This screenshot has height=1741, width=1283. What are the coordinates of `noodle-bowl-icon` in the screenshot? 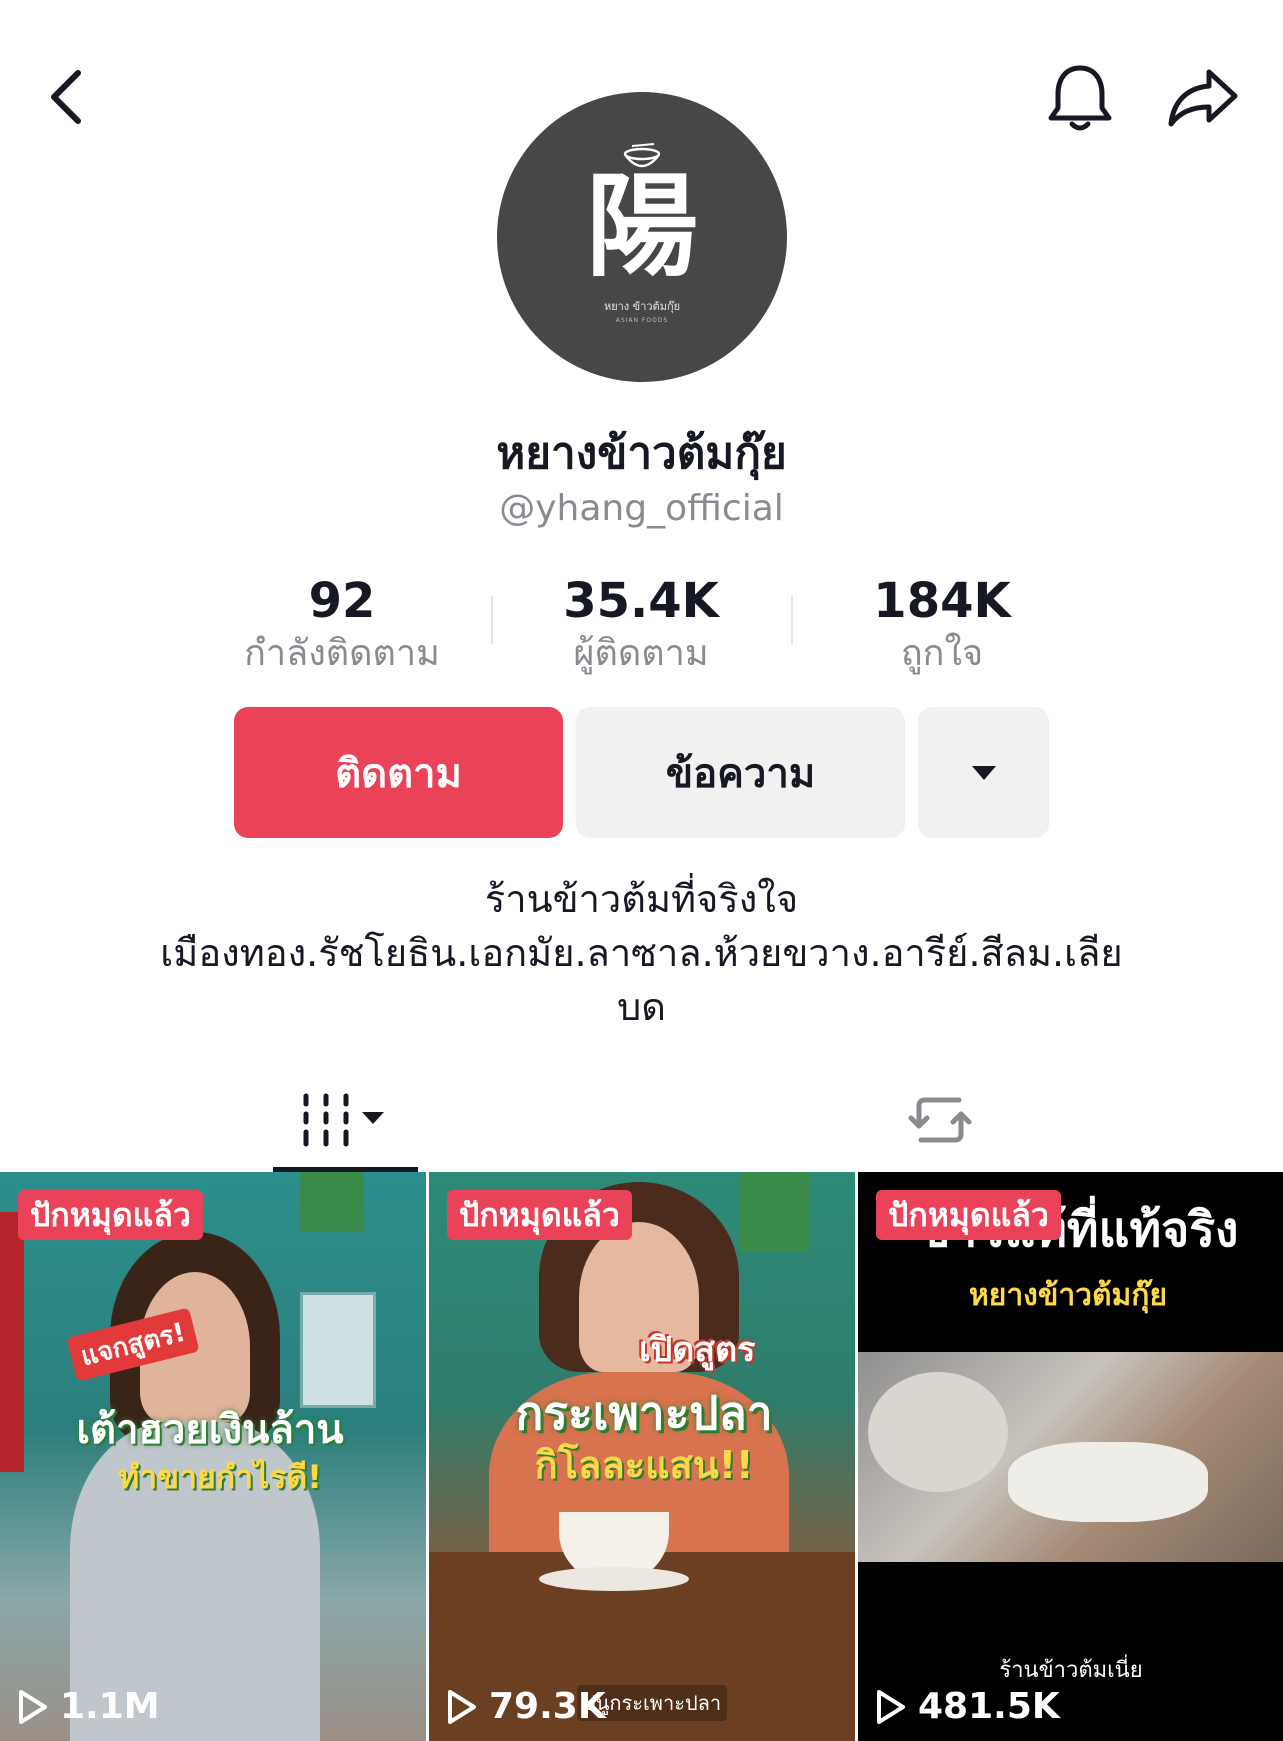 It's located at (642, 155).